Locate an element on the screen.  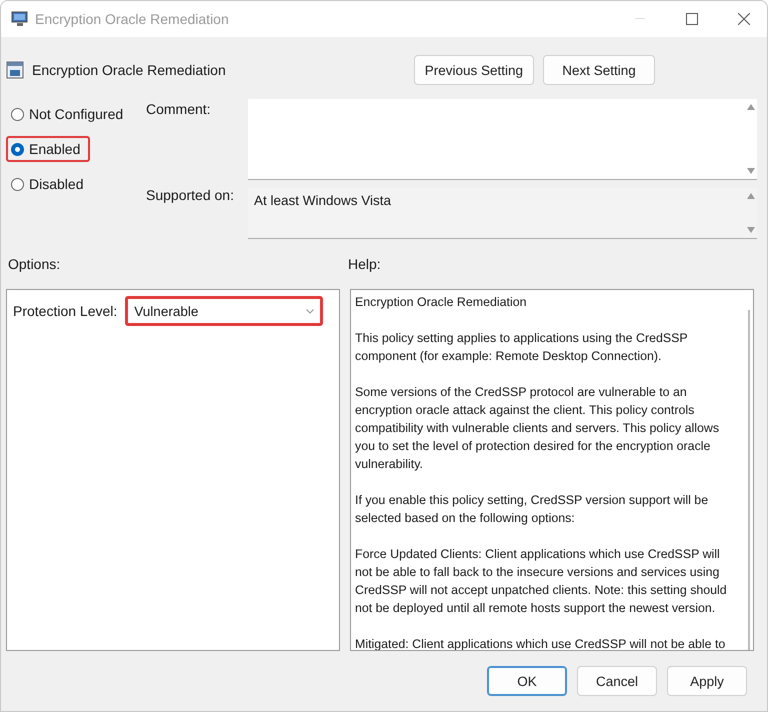
caret-icon is located at coordinates (310, 311).